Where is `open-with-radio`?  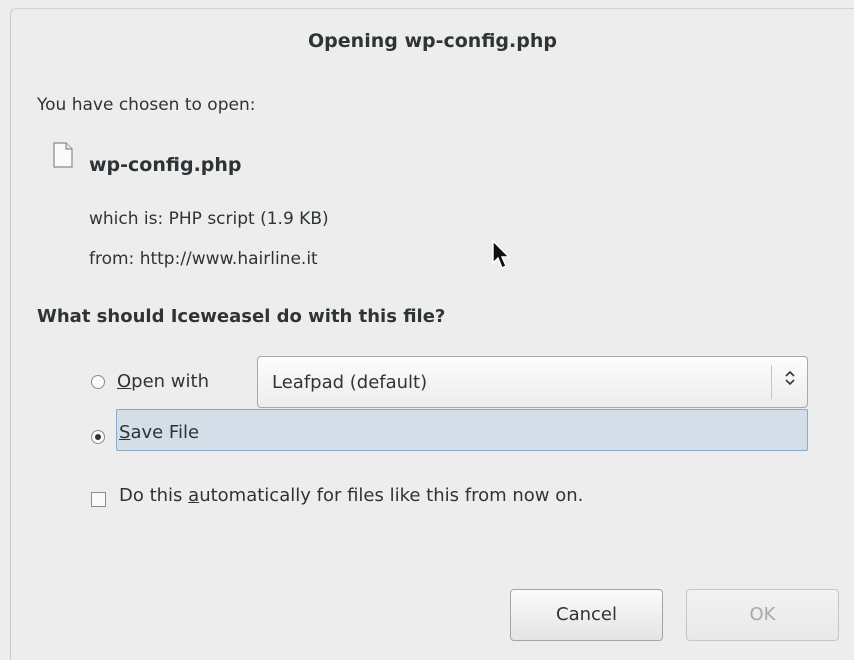
open-with-radio is located at coordinates (98, 382).